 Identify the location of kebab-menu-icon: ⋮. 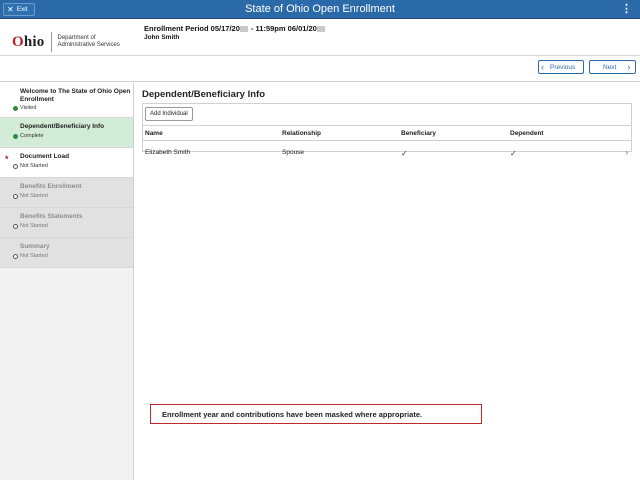
(626, 9).